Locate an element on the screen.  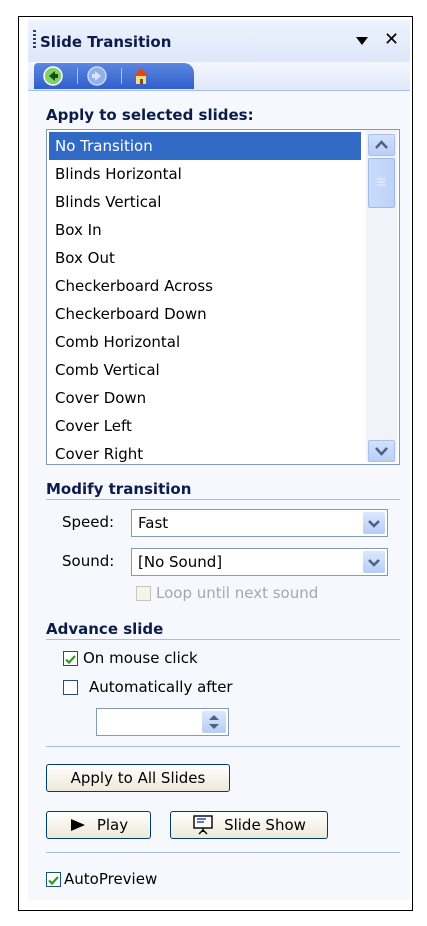
autopreview-label: AutoPreview is located at coordinates (111, 879).